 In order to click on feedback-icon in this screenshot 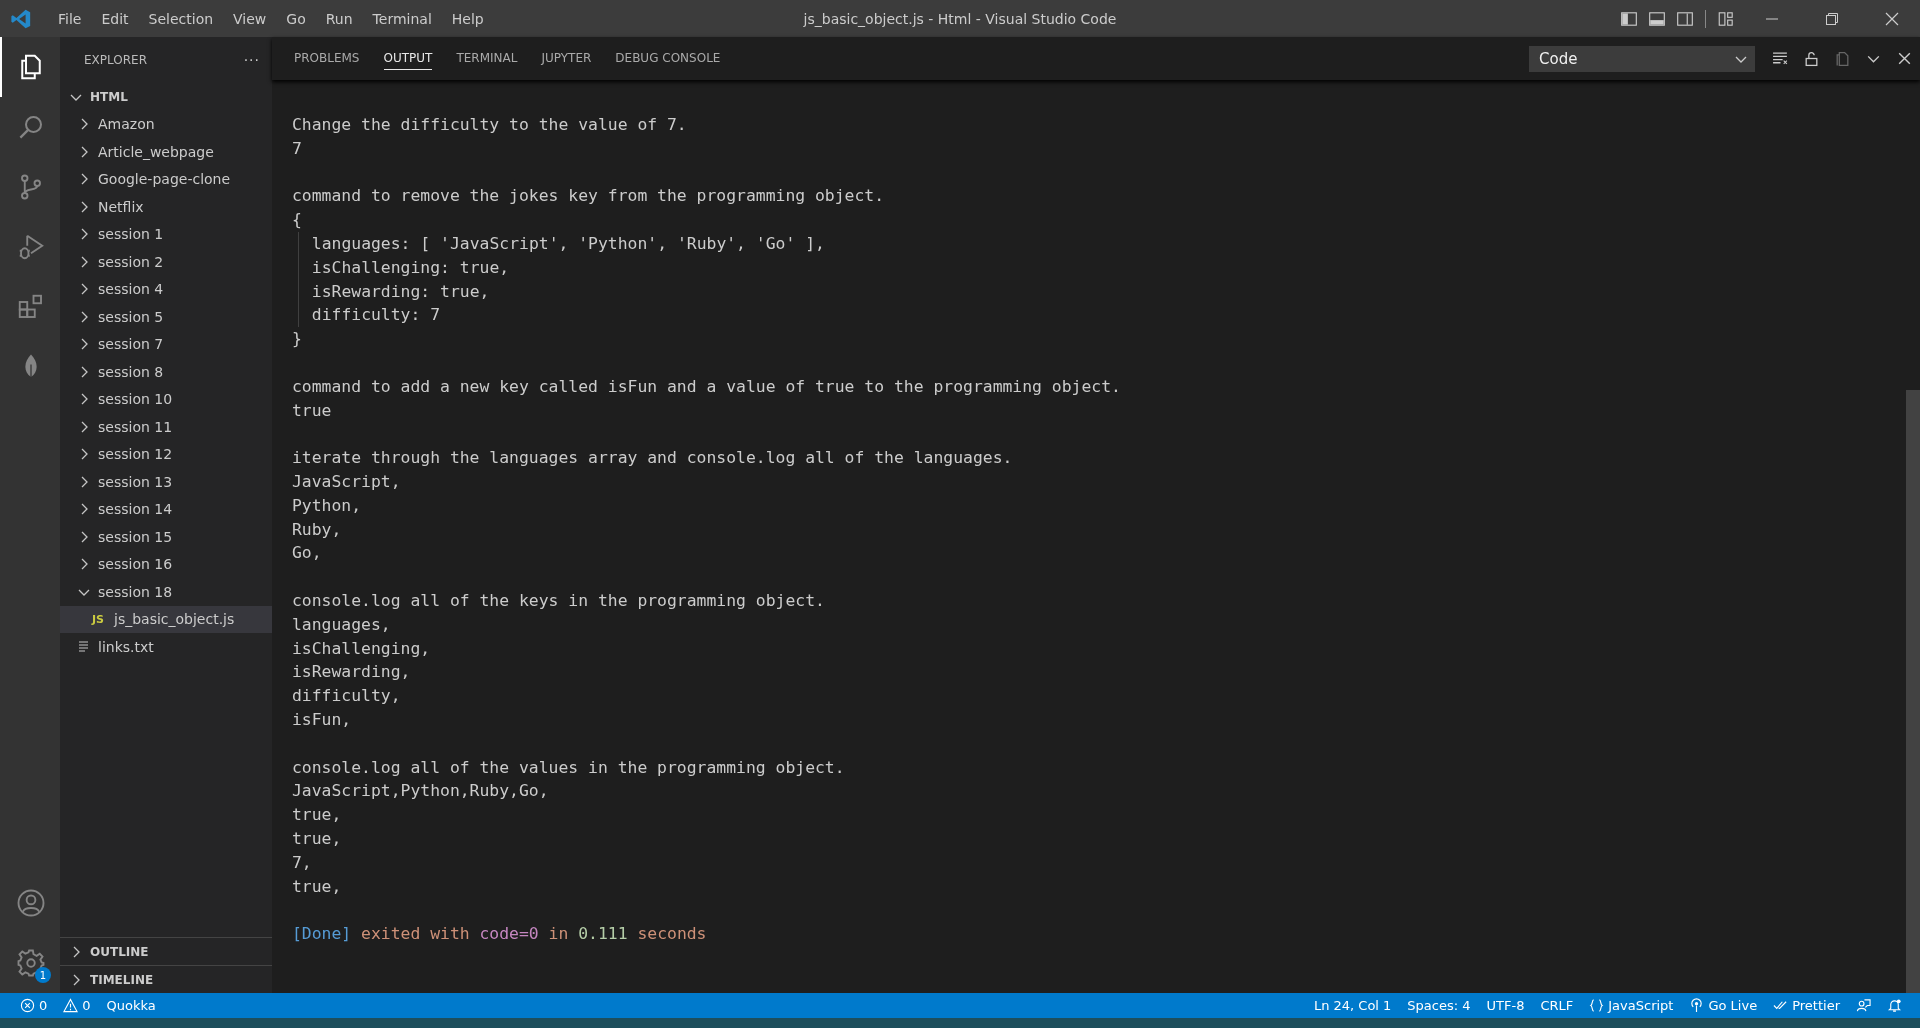, I will do `click(1863, 1005)`.